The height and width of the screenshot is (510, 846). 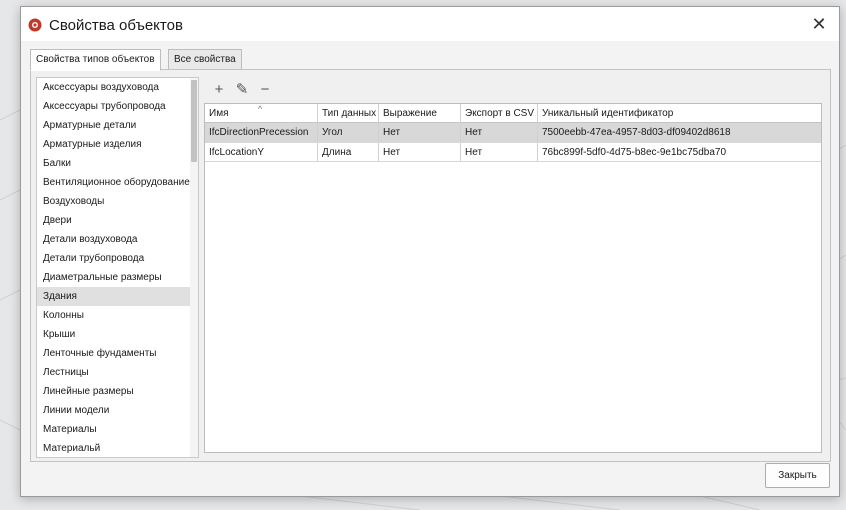 What do you see at coordinates (348, 113) in the screenshot?
I see `column-header-data-type: Тип данных` at bounding box center [348, 113].